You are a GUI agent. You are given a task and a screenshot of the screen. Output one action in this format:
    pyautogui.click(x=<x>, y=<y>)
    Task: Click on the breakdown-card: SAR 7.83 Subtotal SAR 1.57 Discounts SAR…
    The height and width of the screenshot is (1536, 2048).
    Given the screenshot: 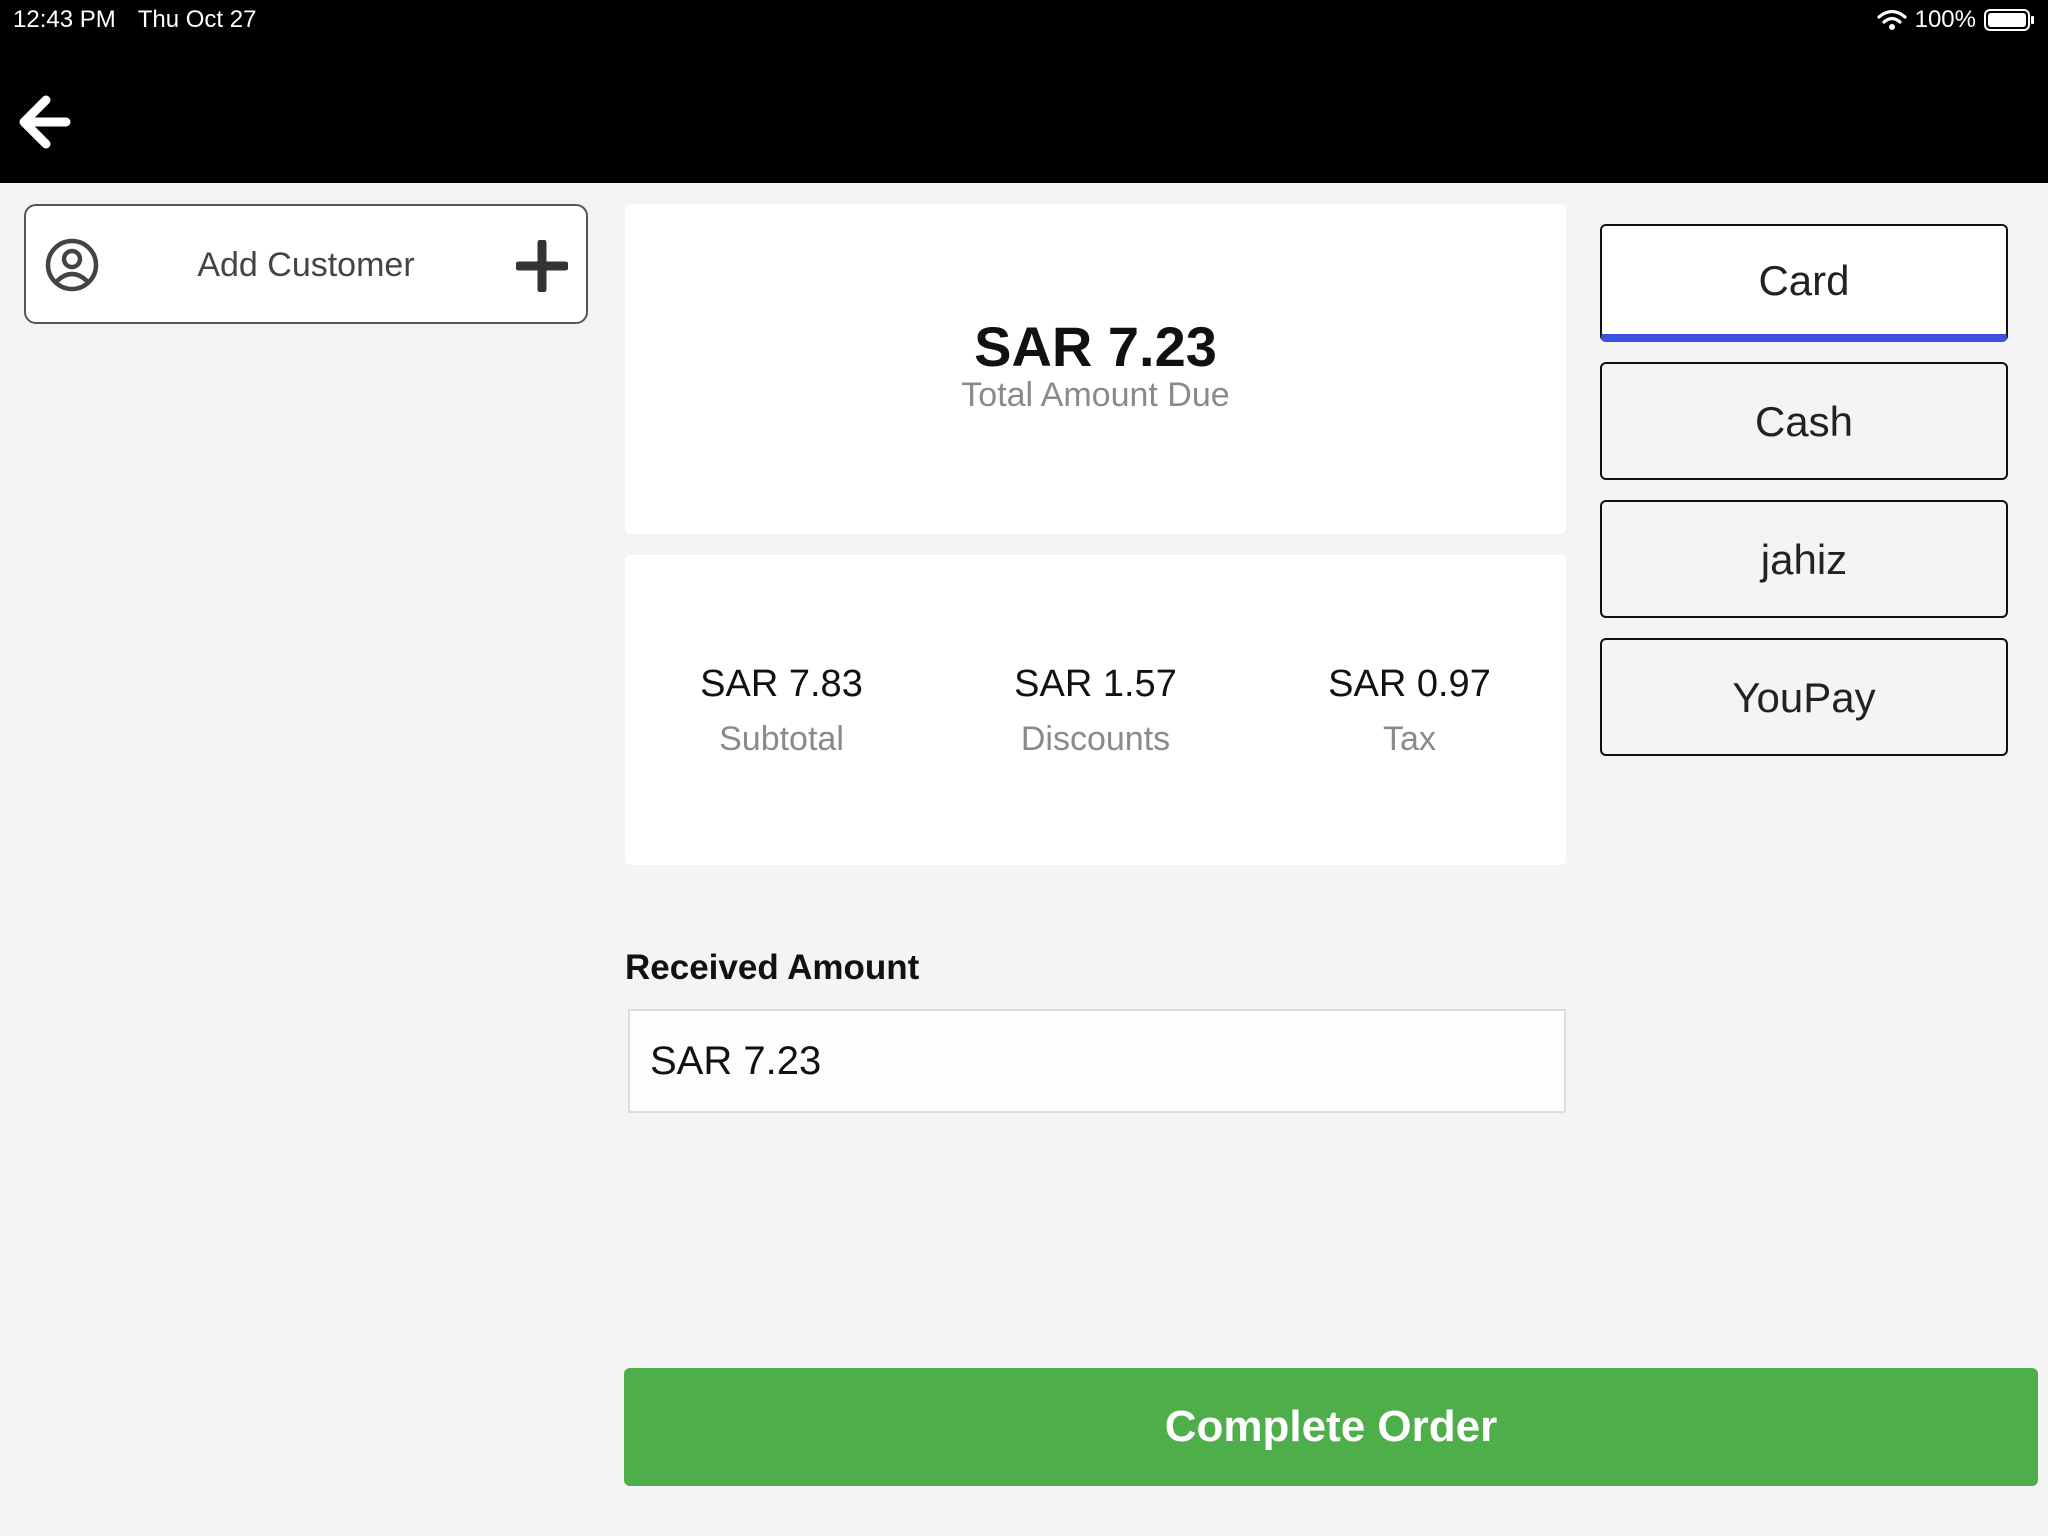 What is the action you would take?
    pyautogui.click(x=1095, y=710)
    